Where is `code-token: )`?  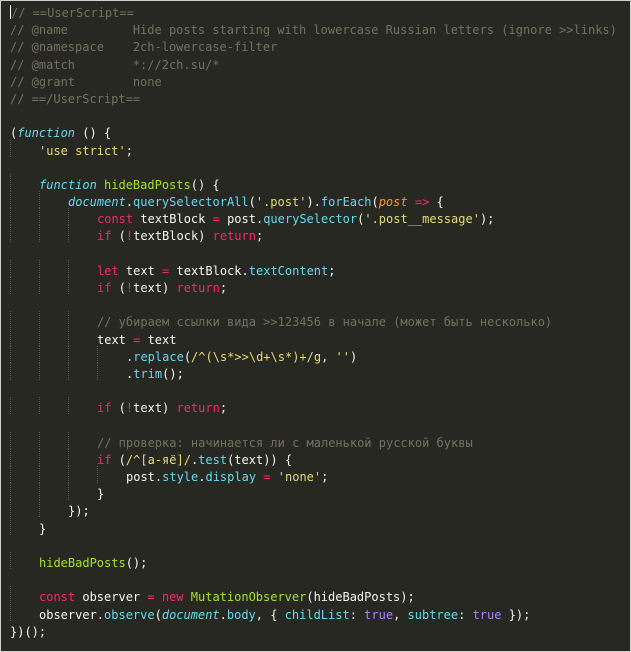 code-token: ) is located at coordinates (354, 356).